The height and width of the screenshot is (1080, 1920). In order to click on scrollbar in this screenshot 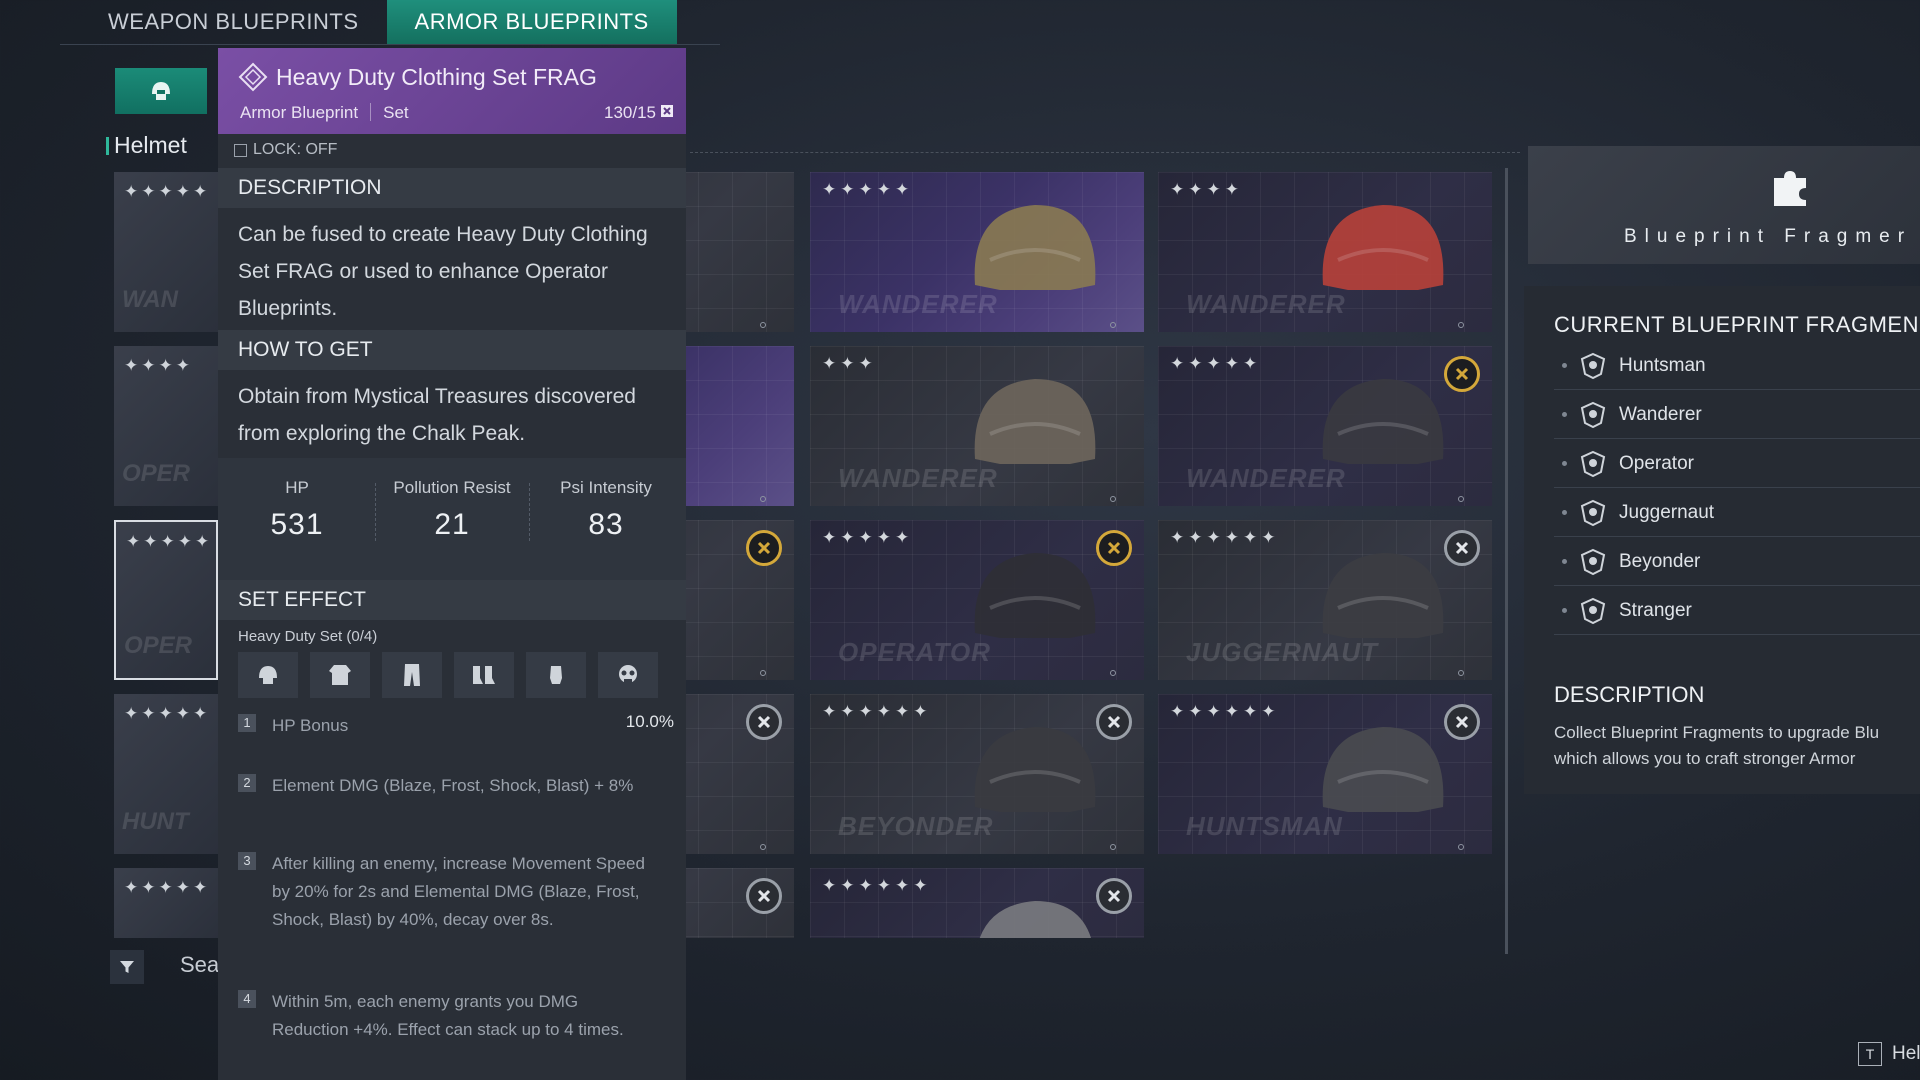, I will do `click(1506, 561)`.